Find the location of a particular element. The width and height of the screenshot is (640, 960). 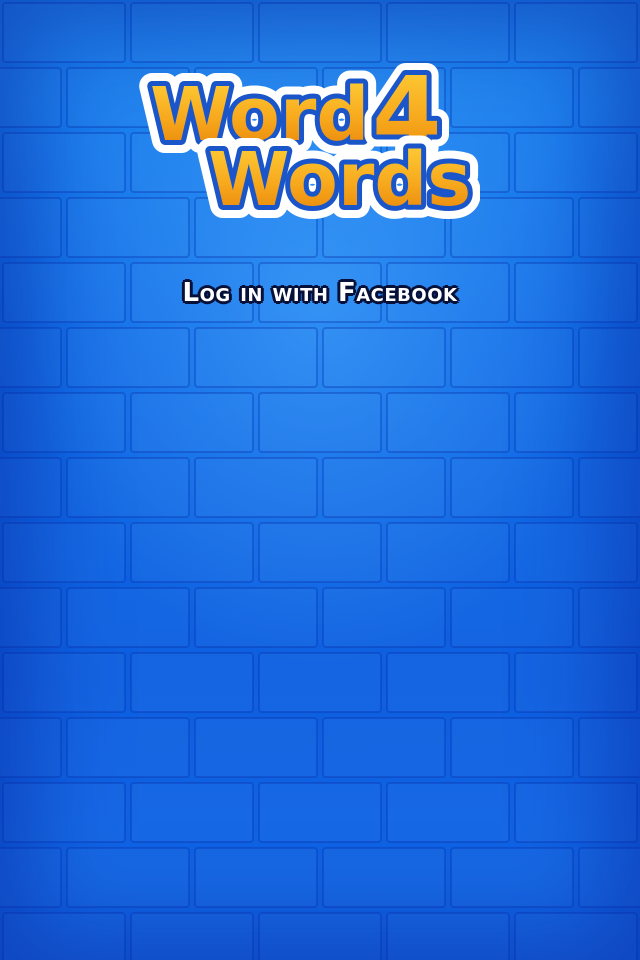

word4words-logo: Word Word Word 4 4 4 Words Words Words is located at coordinates (308, 136).